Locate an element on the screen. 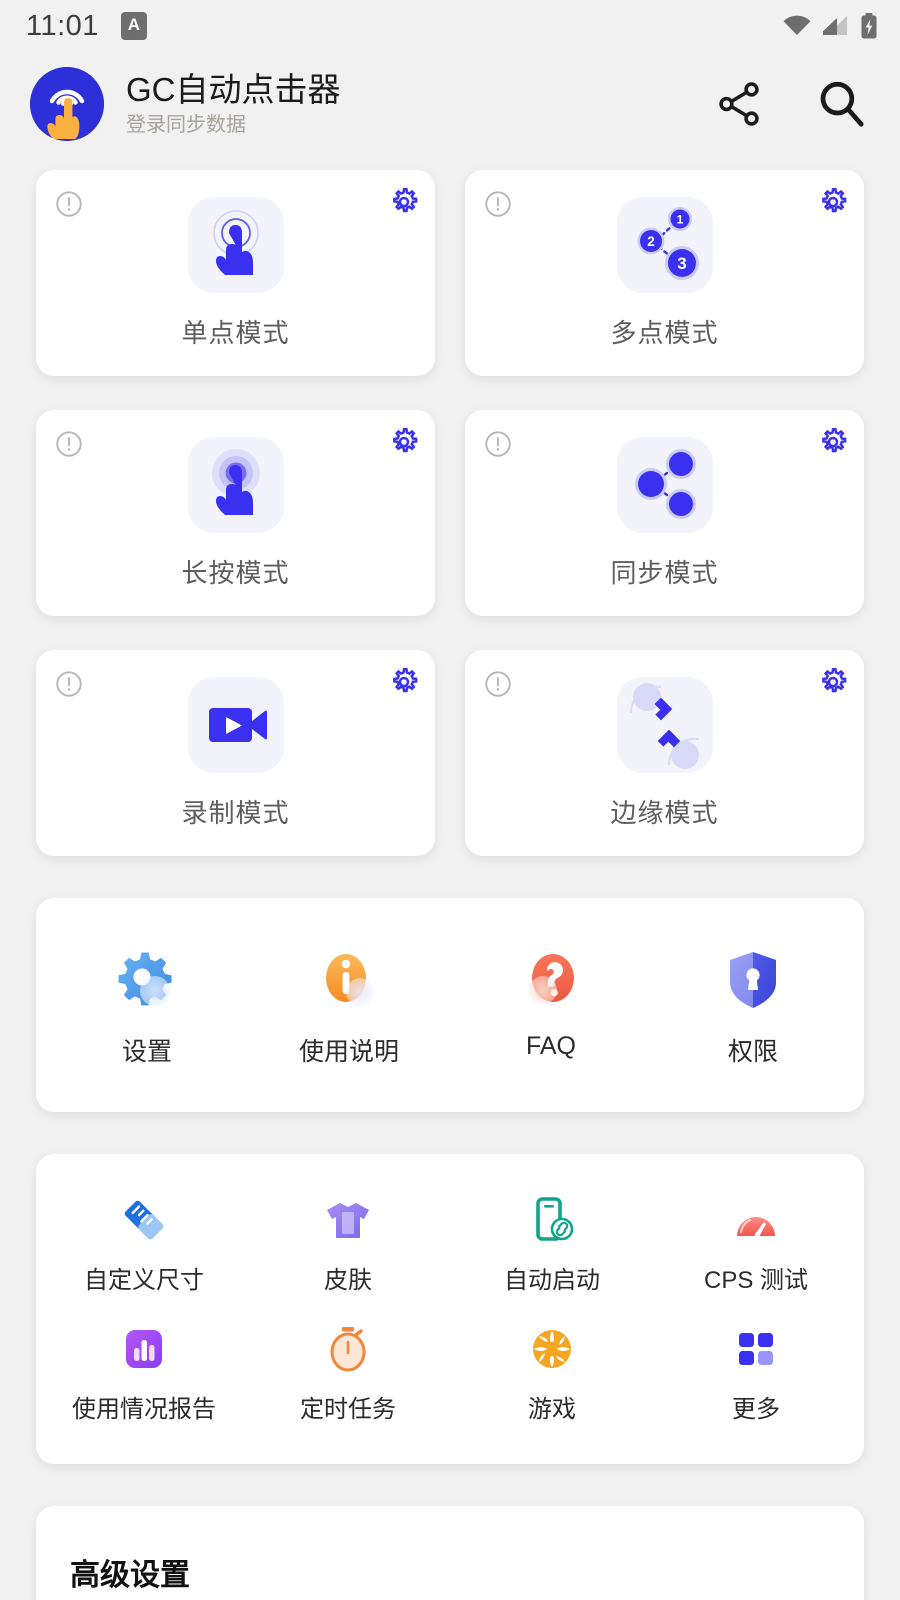 This screenshot has width=900, height=1600. tool-label: 自定义尺寸 is located at coordinates (144, 1280).